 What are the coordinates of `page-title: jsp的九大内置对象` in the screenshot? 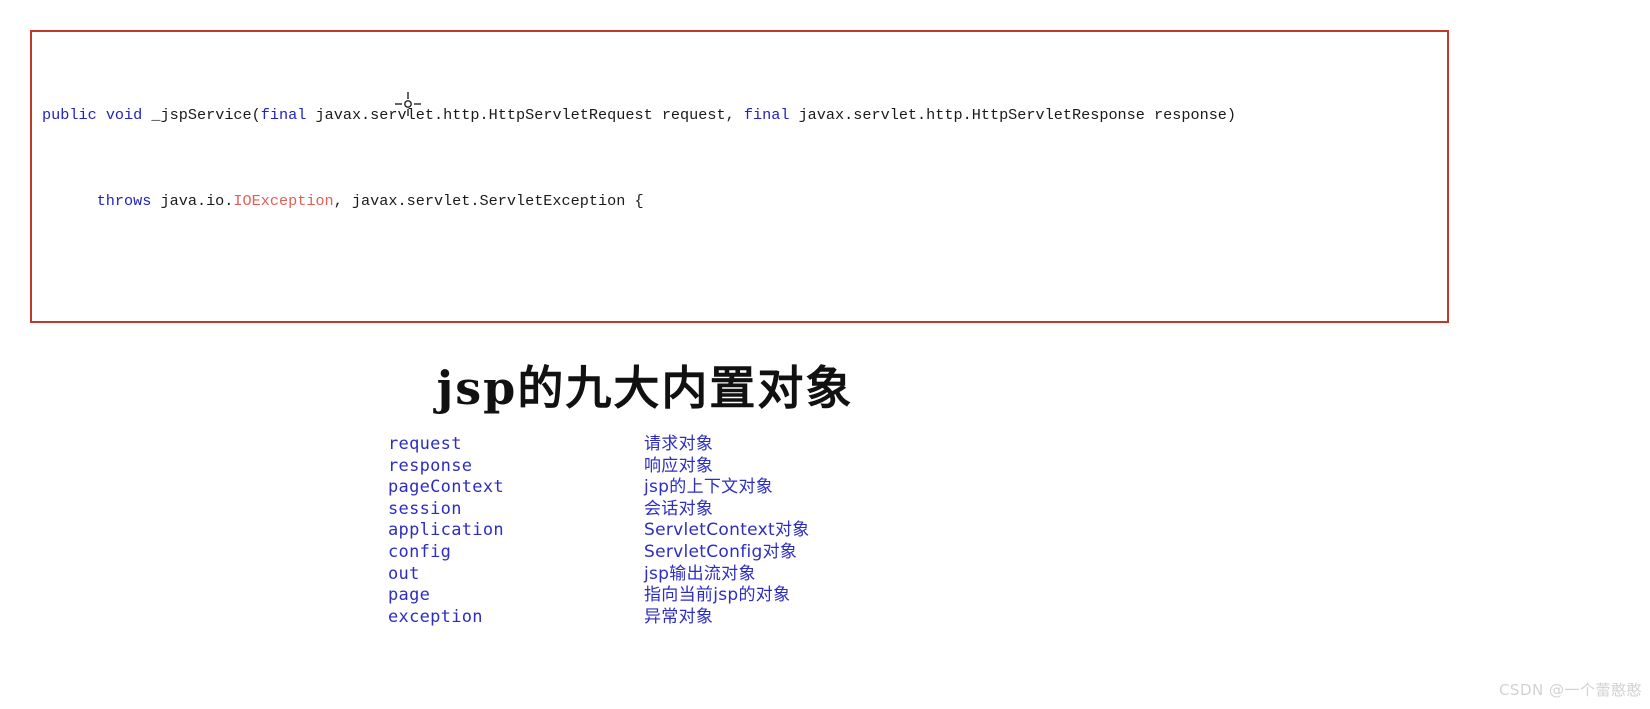 It's located at (825, 385).